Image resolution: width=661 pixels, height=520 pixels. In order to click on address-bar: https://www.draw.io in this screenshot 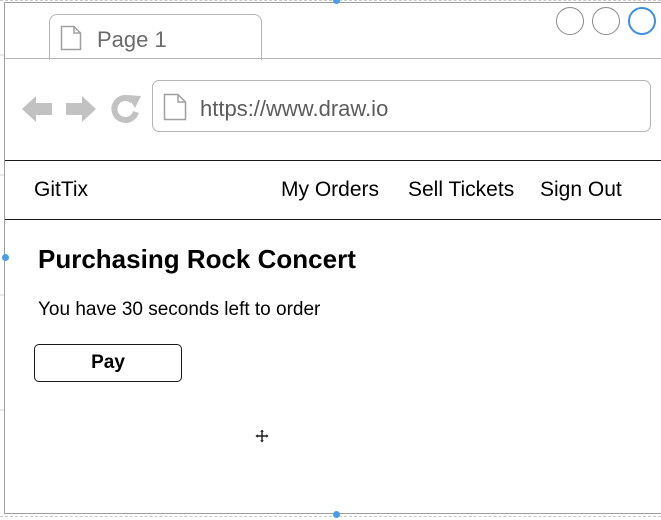, I will do `click(401, 106)`.